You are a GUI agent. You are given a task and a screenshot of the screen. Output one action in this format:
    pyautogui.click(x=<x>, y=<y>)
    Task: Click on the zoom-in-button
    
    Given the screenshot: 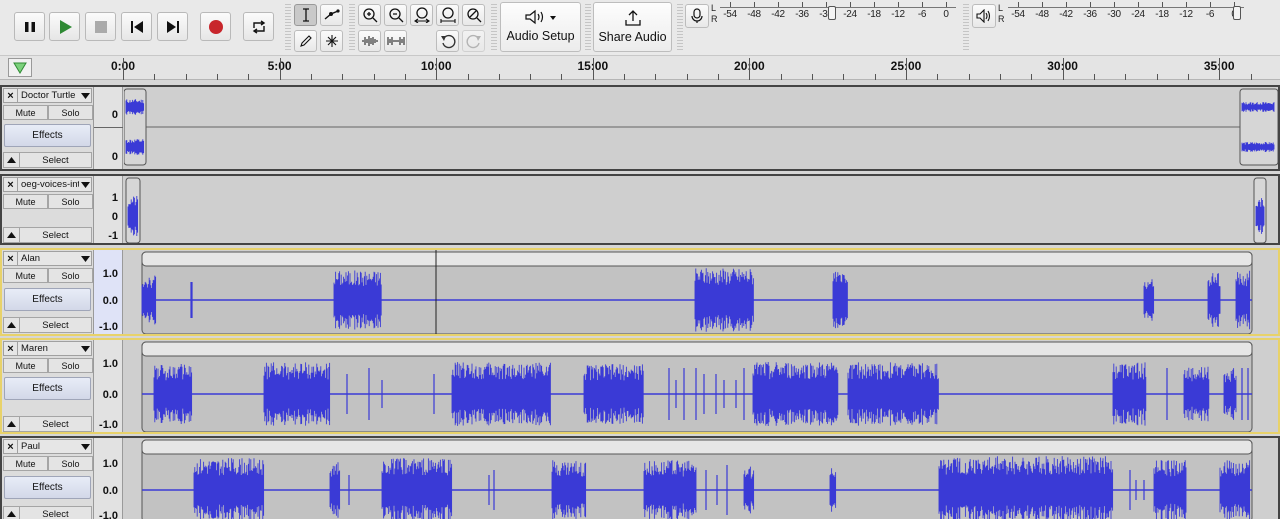 What is the action you would take?
    pyautogui.click(x=369, y=15)
    